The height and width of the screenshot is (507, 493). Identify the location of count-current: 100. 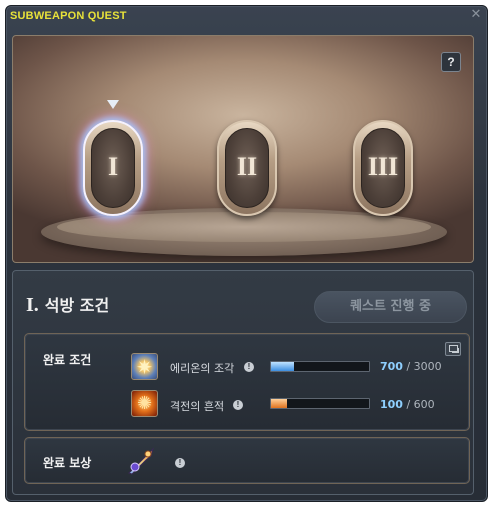
(391, 404).